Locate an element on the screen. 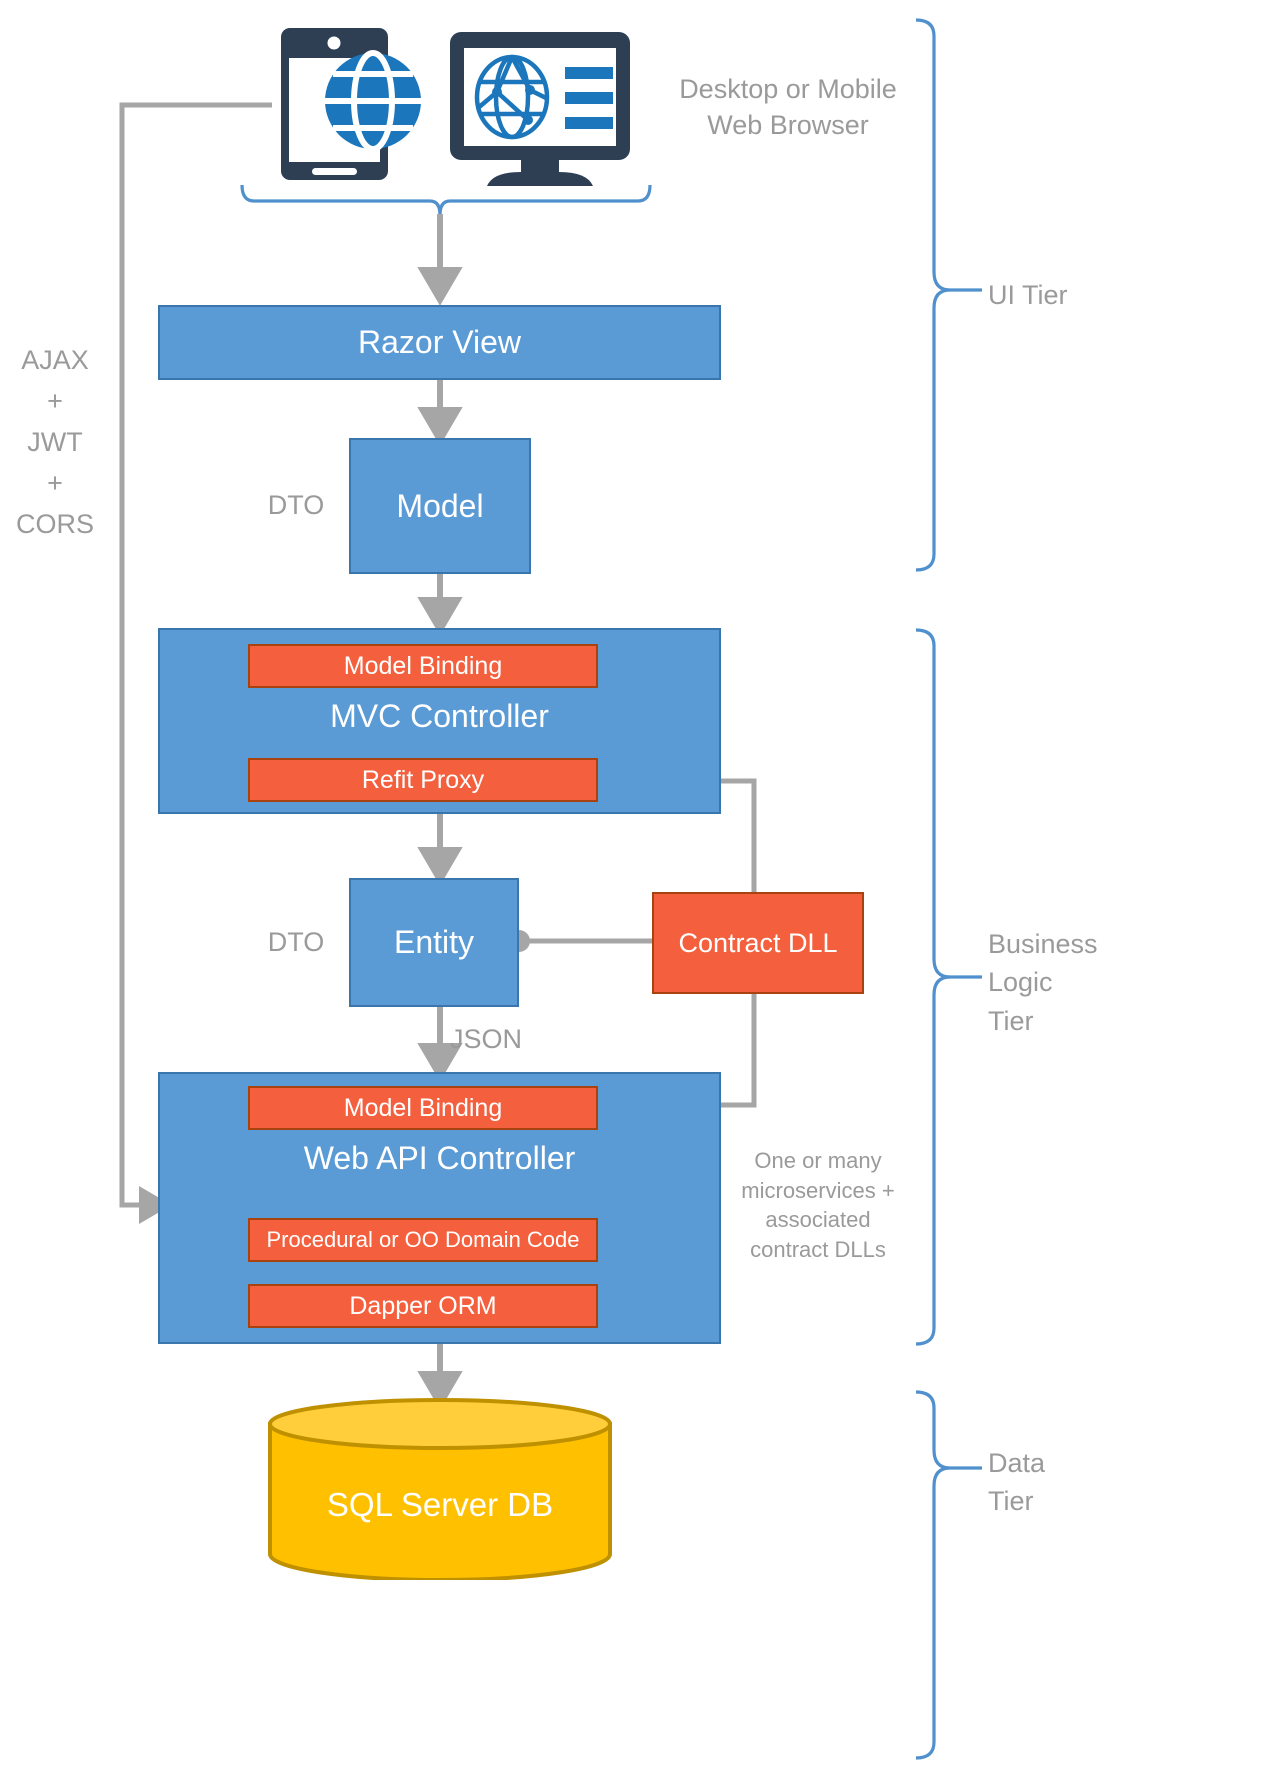  node-database-label: SQL Server DB is located at coordinates (440, 1504).